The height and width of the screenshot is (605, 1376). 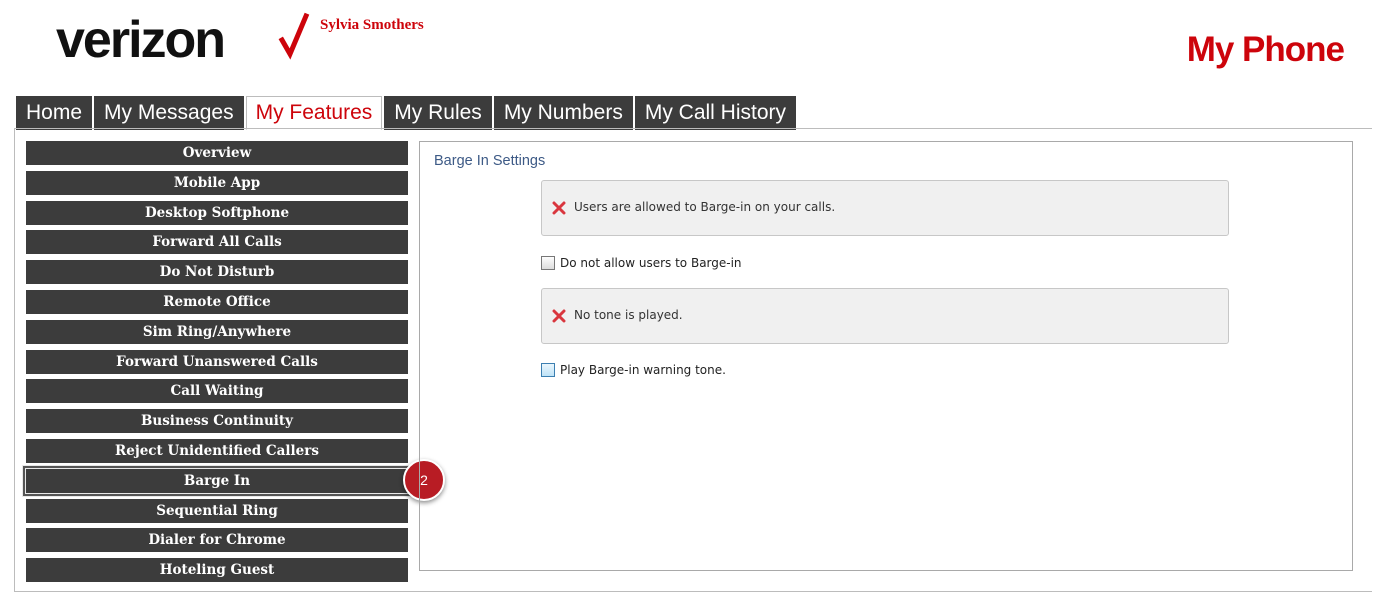 I want to click on tone-status-box: No tone is played., so click(x=885, y=316).